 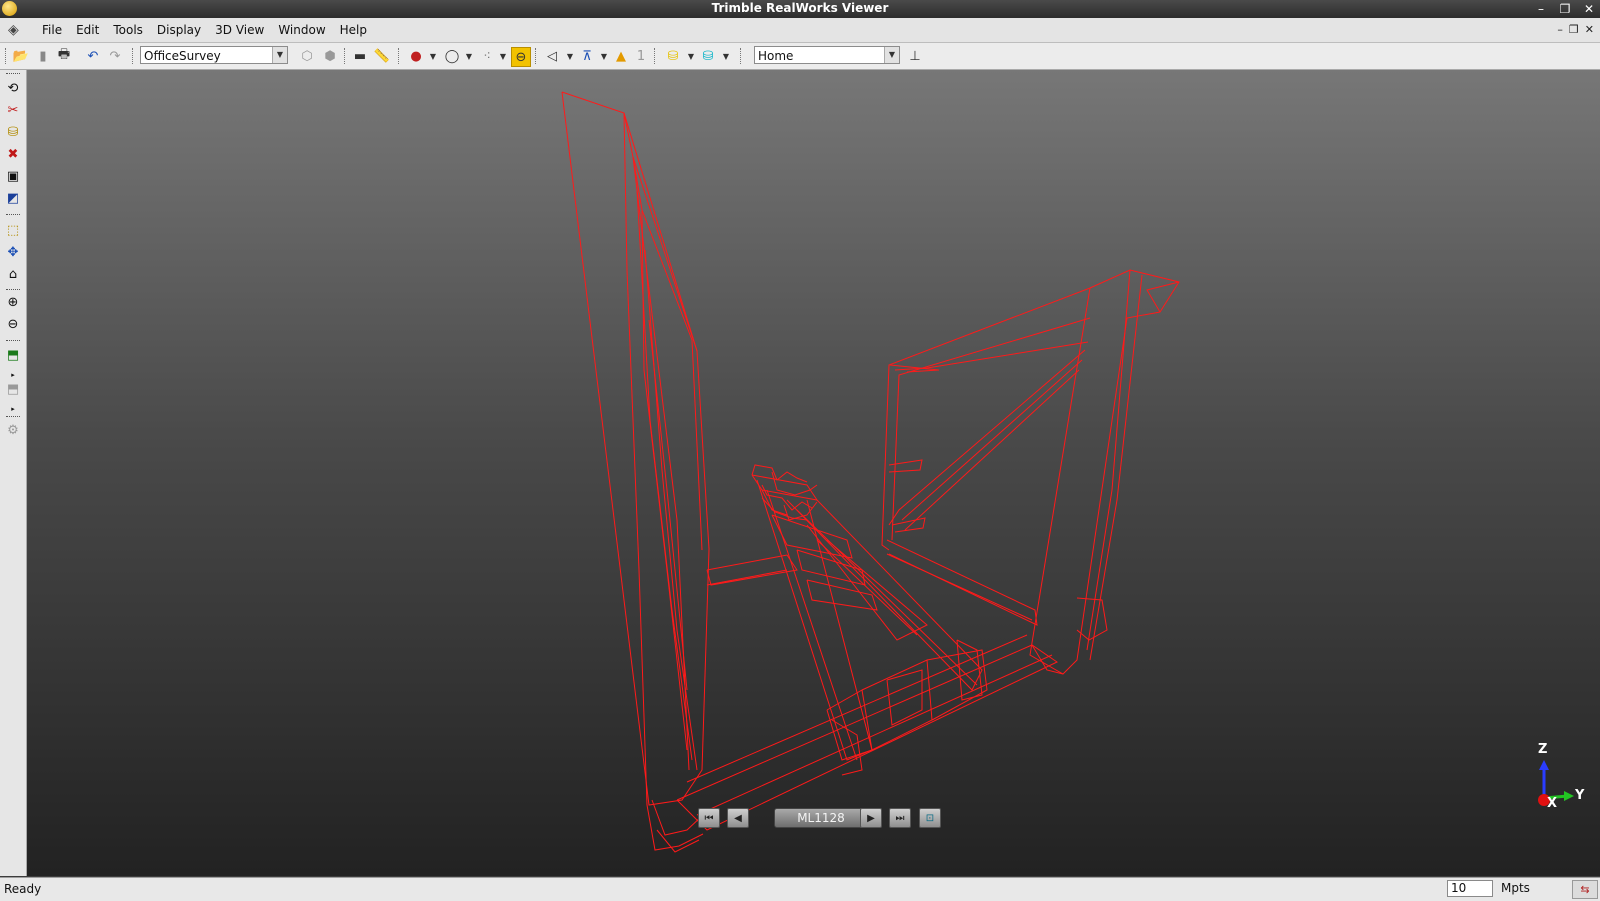 I want to click on menu-tools: Tools, so click(x=128, y=30).